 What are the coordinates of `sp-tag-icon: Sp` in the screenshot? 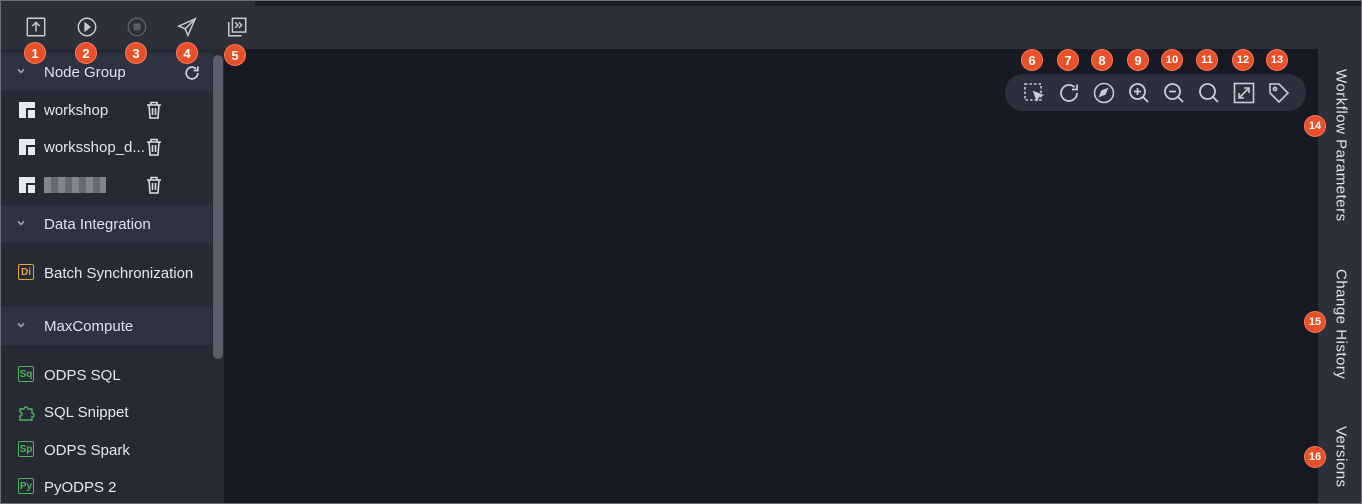 It's located at (26, 449).